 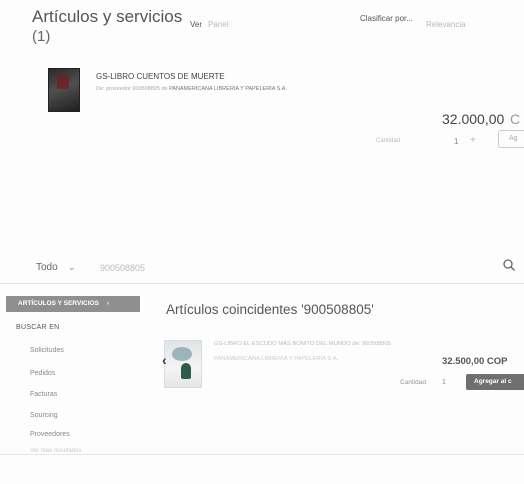 What do you see at coordinates (64, 90) in the screenshot?
I see `product-thumbnail` at bounding box center [64, 90].